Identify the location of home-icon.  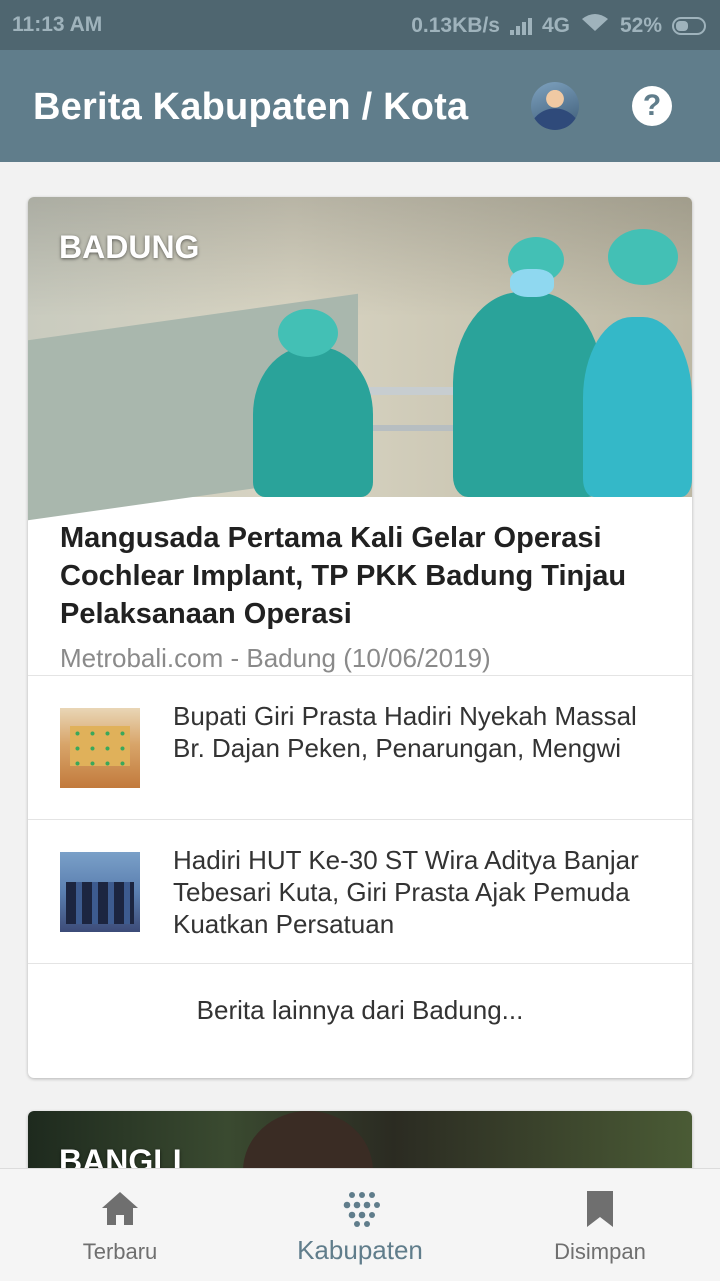
(120, 1209).